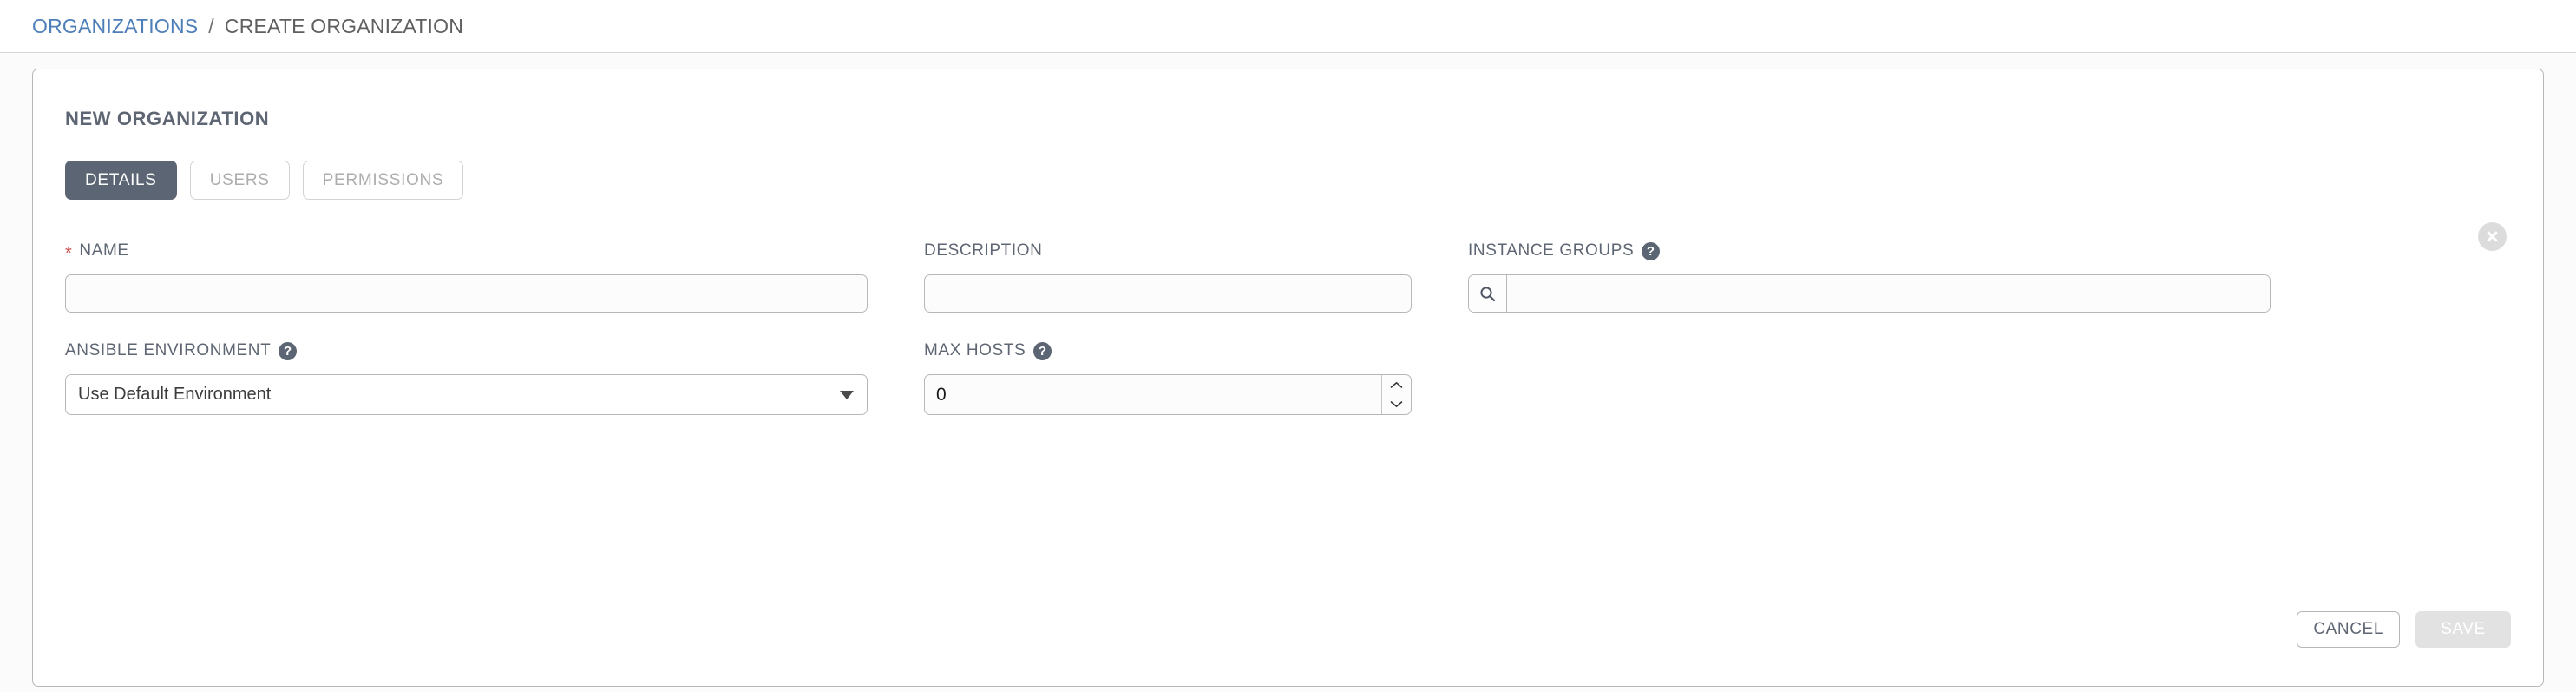  I want to click on field-instance-groups: INSTANCE GROUPS ?, so click(1869, 277).